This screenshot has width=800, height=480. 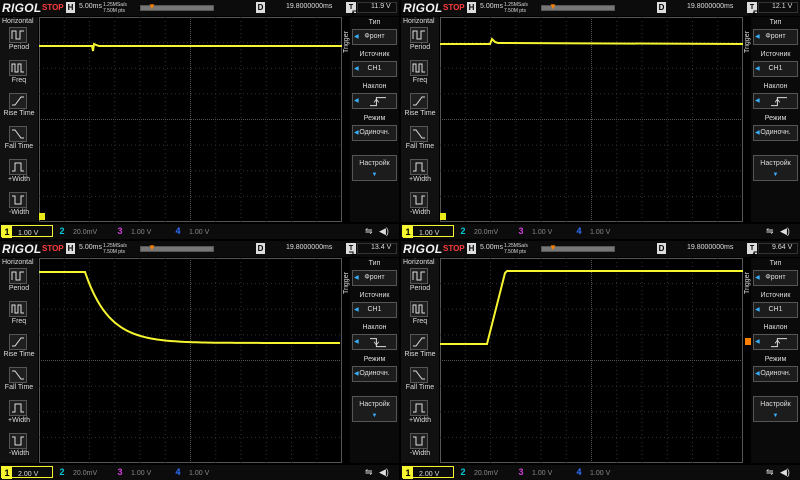 I want to click on trigger-level: 11.9 V, so click(x=381, y=6).